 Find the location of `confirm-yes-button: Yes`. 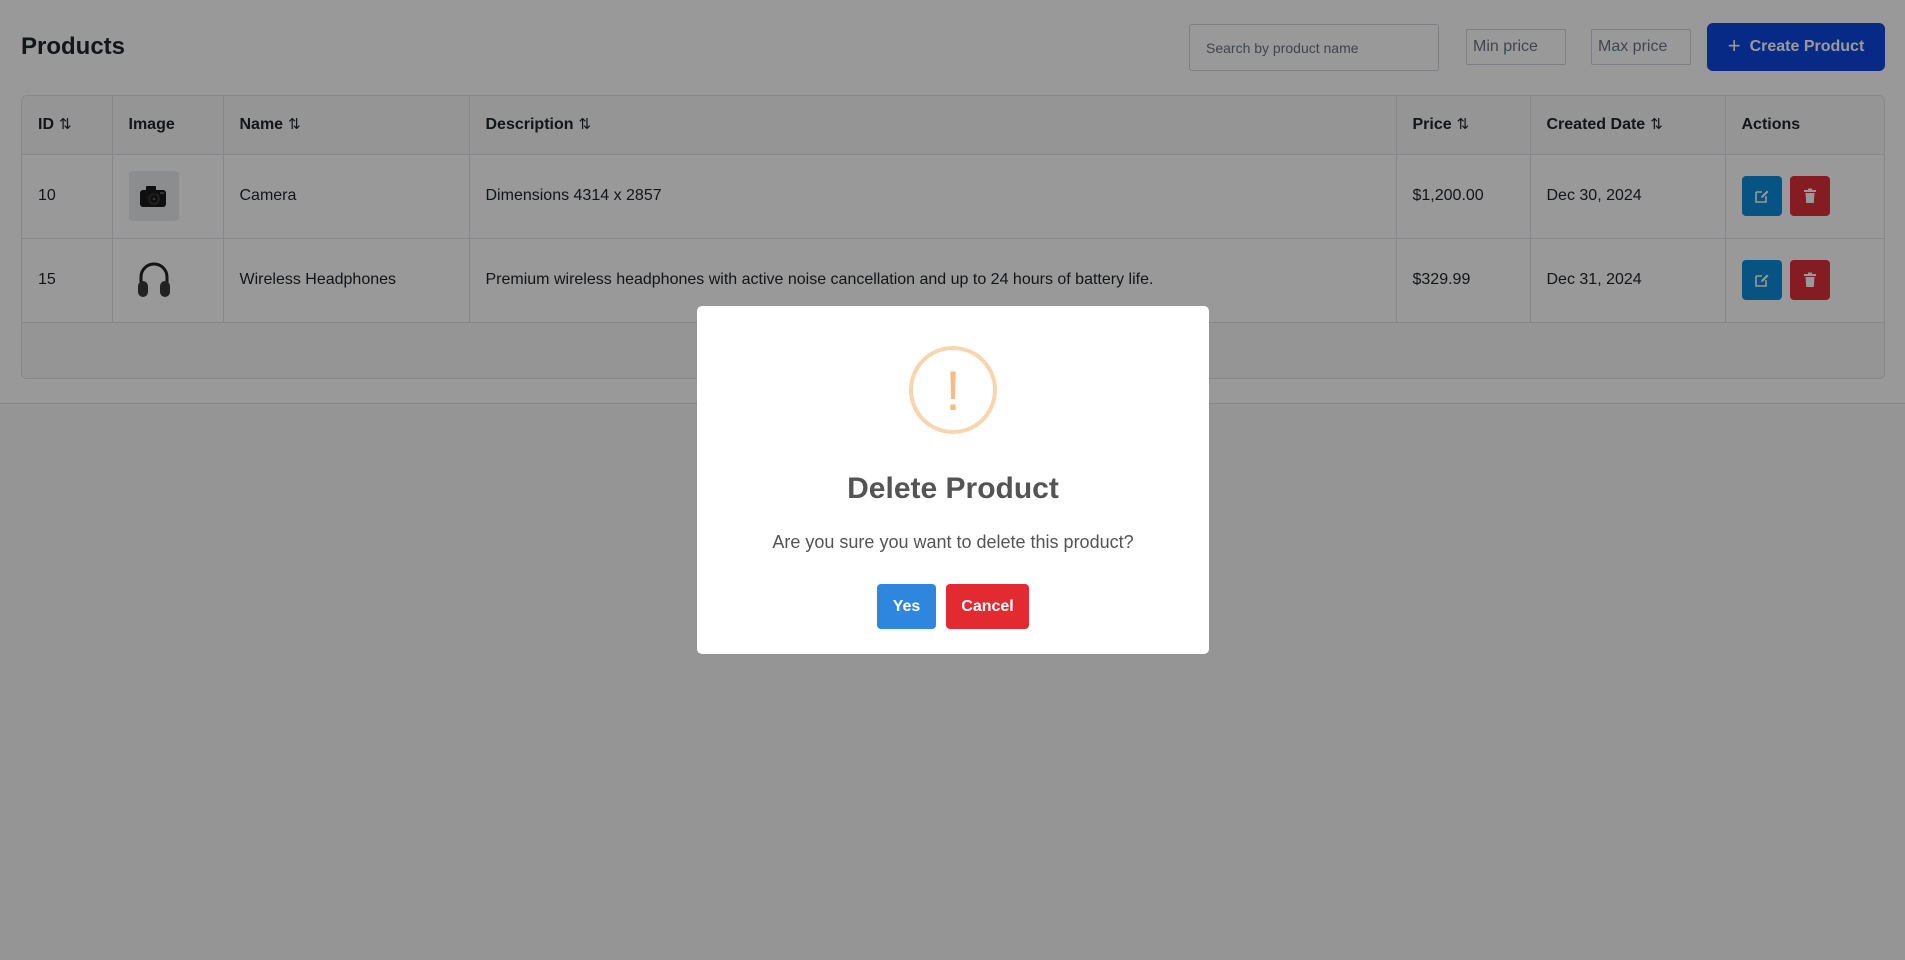

confirm-yes-button: Yes is located at coordinates (906, 606).